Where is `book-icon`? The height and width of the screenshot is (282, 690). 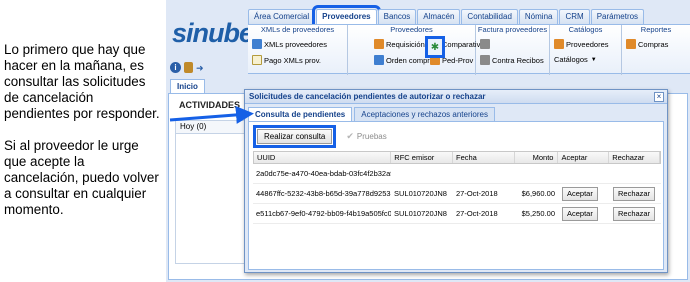 book-icon is located at coordinates (559, 44).